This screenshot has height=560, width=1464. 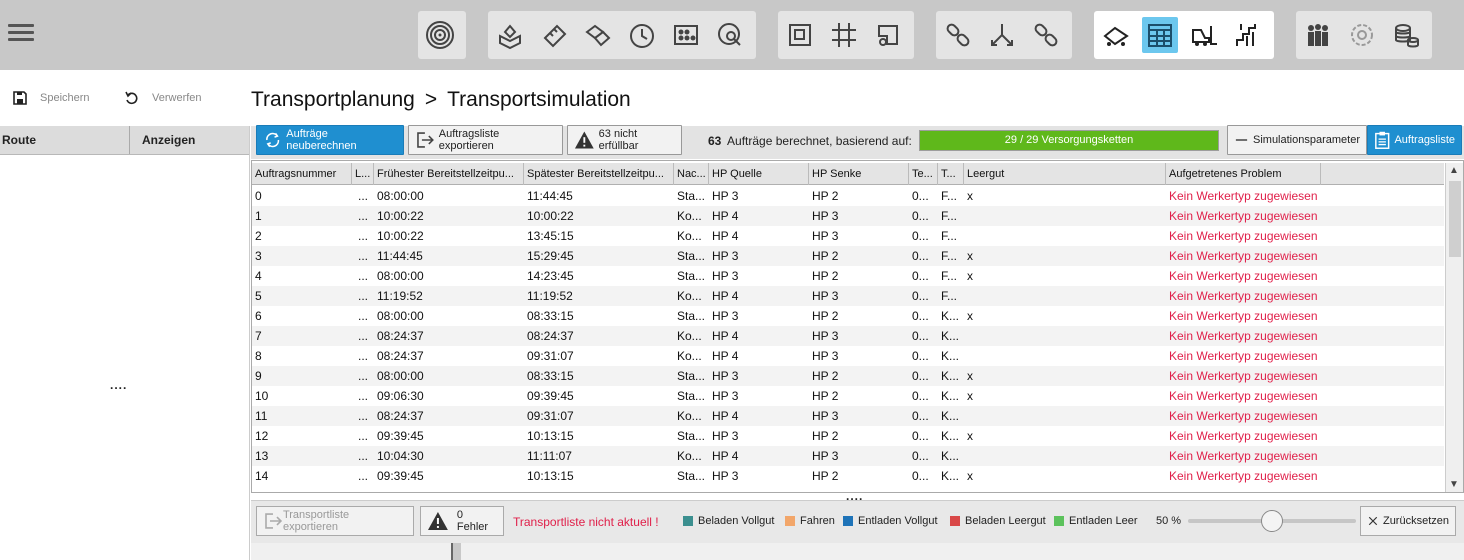 What do you see at coordinates (730, 35) in the screenshot?
I see `cycle-magnifier-icon` at bounding box center [730, 35].